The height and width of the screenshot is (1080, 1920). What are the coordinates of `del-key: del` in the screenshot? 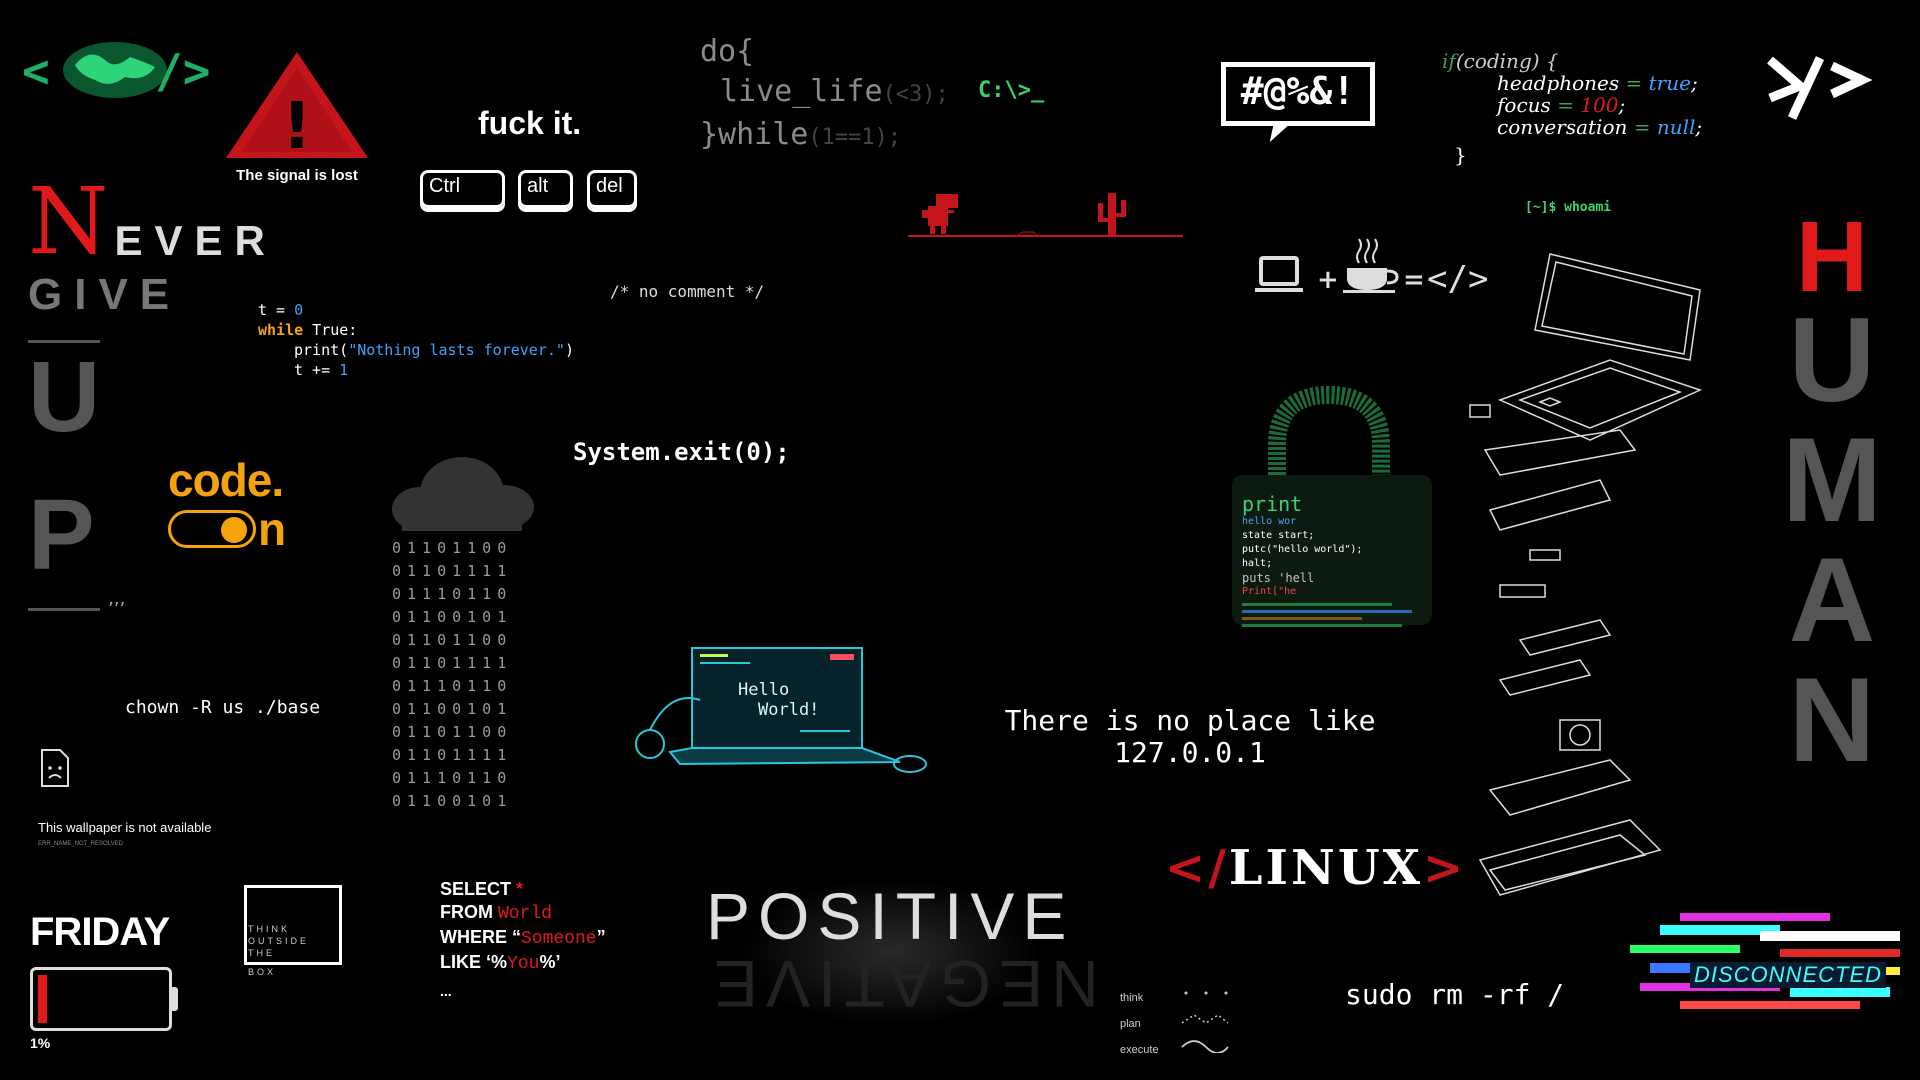 It's located at (612, 189).